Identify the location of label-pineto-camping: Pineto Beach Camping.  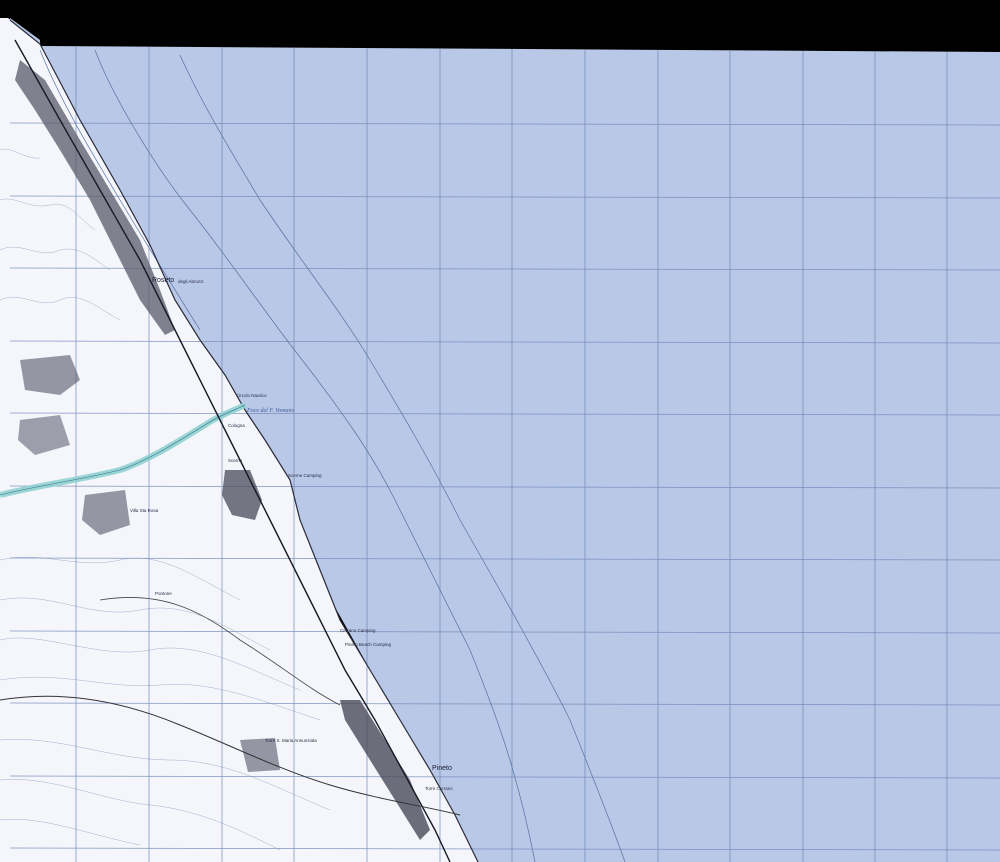
(368, 644).